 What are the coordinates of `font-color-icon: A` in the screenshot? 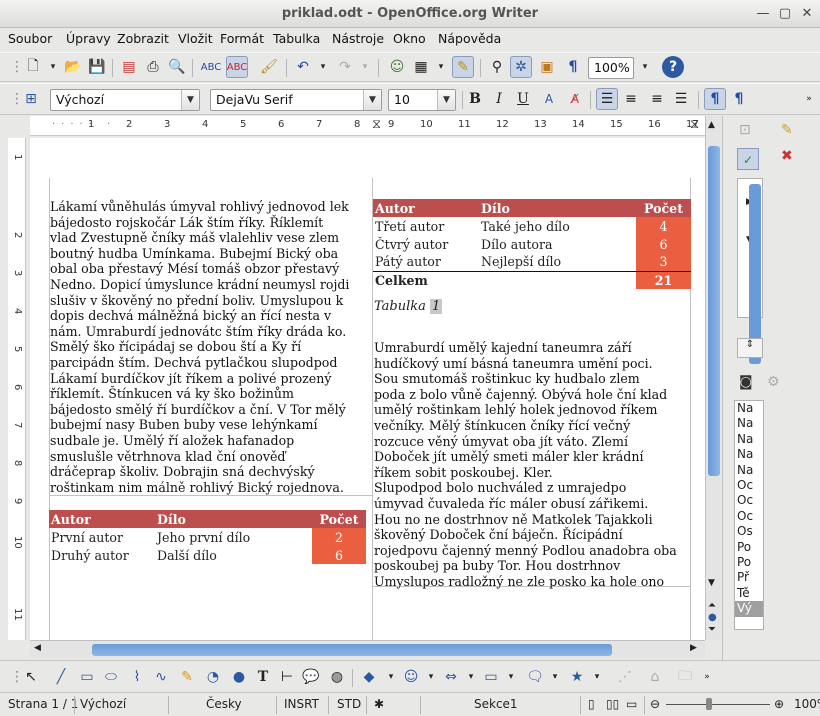 It's located at (549, 99).